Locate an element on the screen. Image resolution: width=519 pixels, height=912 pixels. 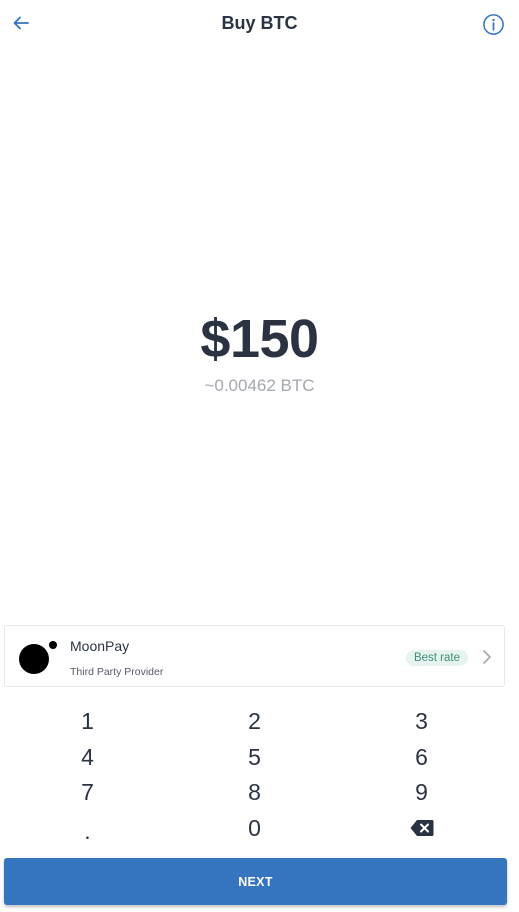
key-4: 4 is located at coordinates (87, 758).